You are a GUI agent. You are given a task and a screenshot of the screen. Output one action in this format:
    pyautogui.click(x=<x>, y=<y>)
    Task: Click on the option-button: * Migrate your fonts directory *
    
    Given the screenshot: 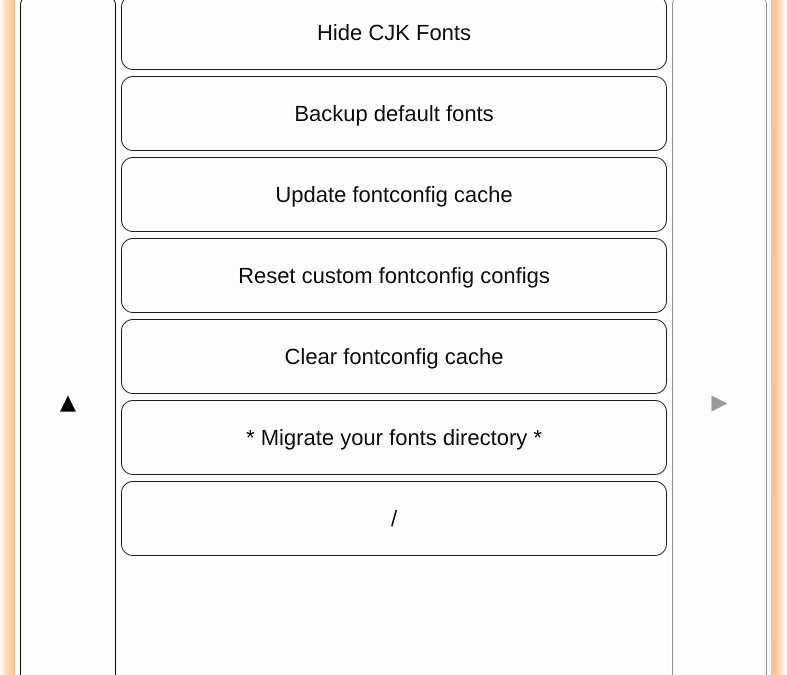 What is the action you would take?
    pyautogui.click(x=394, y=437)
    